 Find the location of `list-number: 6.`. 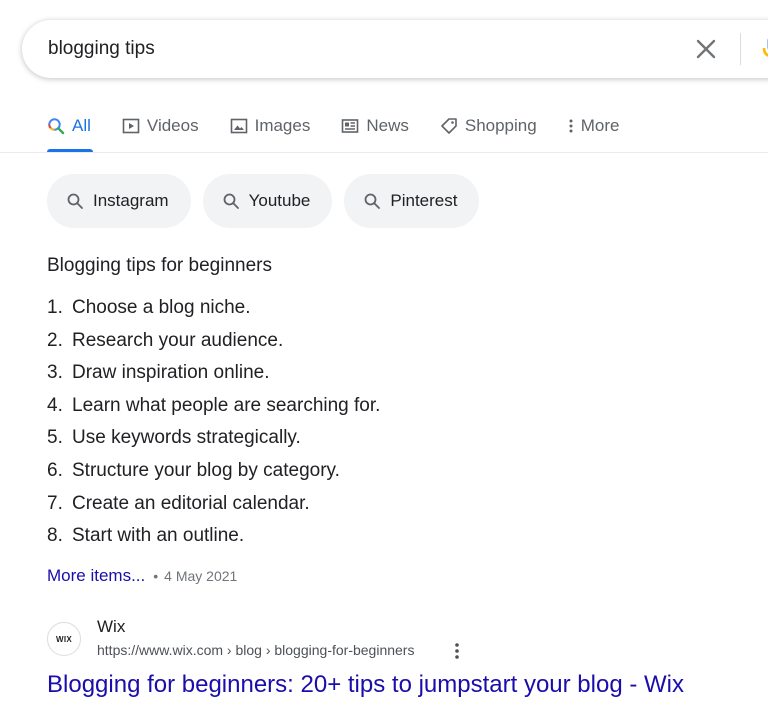

list-number: 6. is located at coordinates (55, 470).